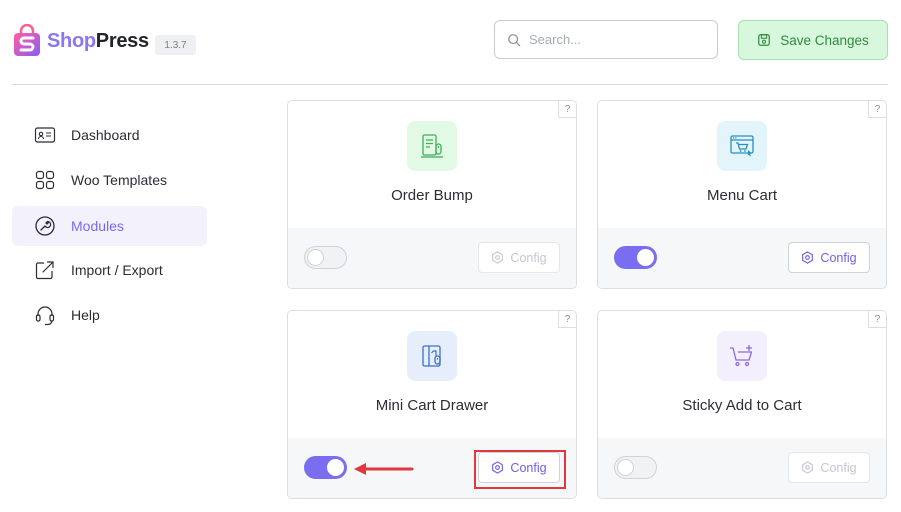 The image size is (901, 512). I want to click on shoppress-bag-icon, so click(27, 40).